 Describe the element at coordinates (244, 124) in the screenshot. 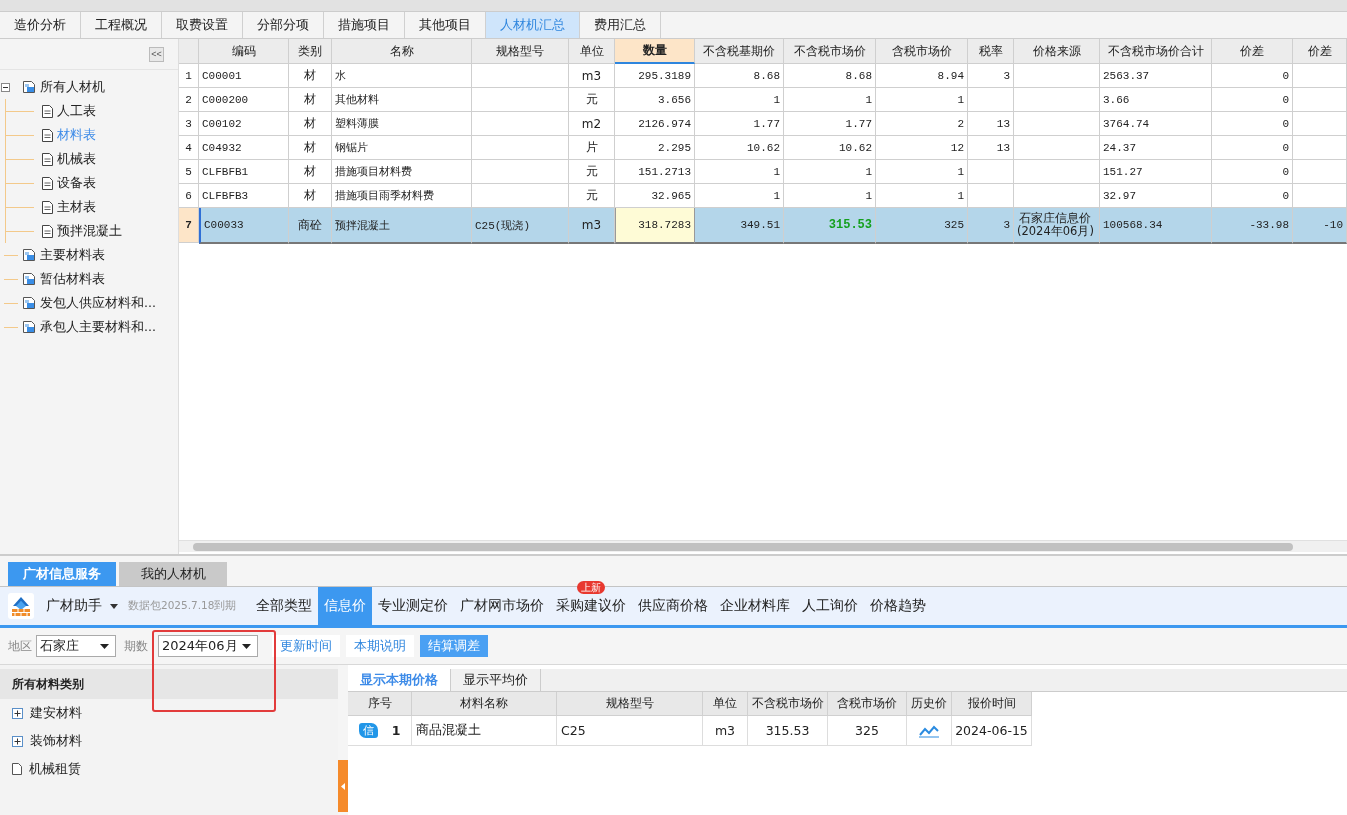

I see `table-cell: C00102` at that location.